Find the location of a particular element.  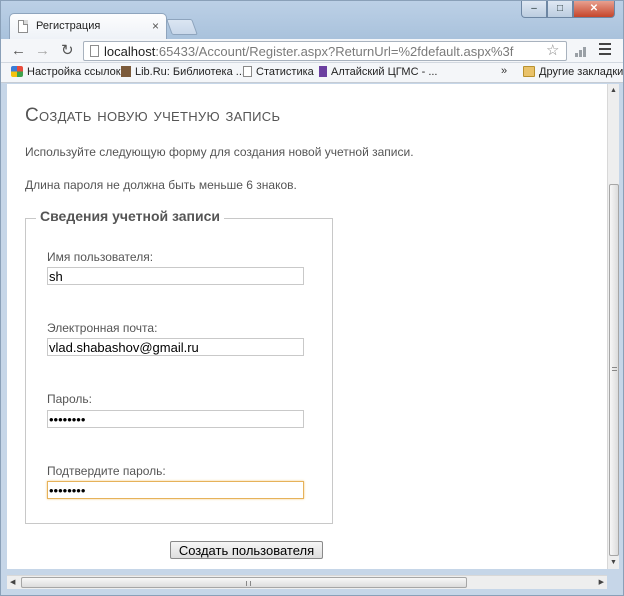

close-window-button: ✕ is located at coordinates (594, 9).